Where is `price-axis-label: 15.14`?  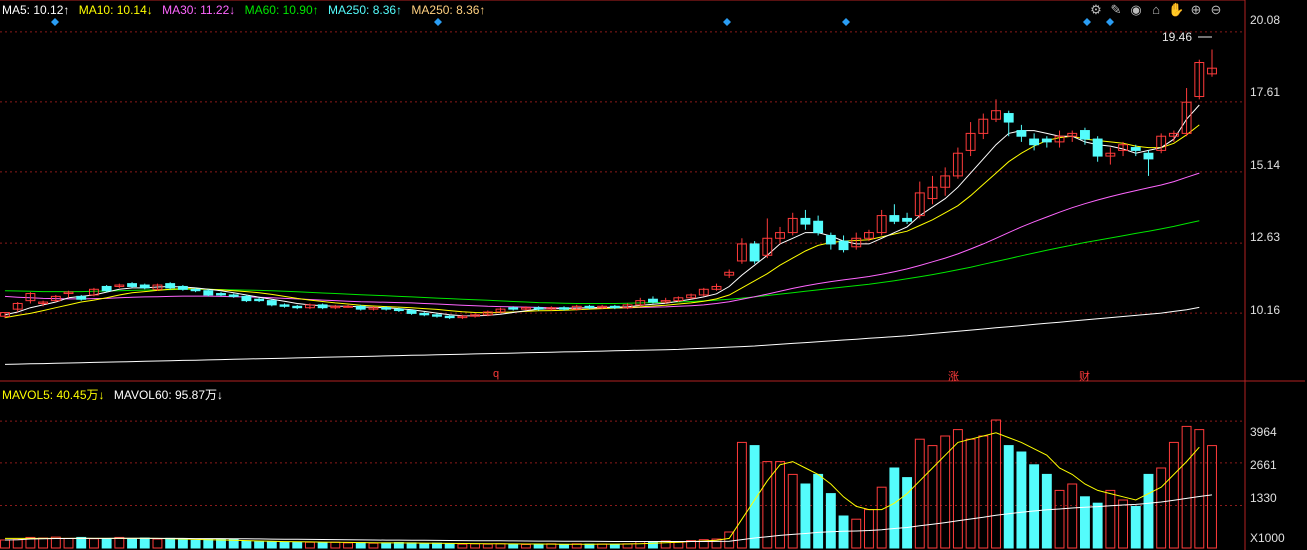
price-axis-label: 15.14 is located at coordinates (1265, 165).